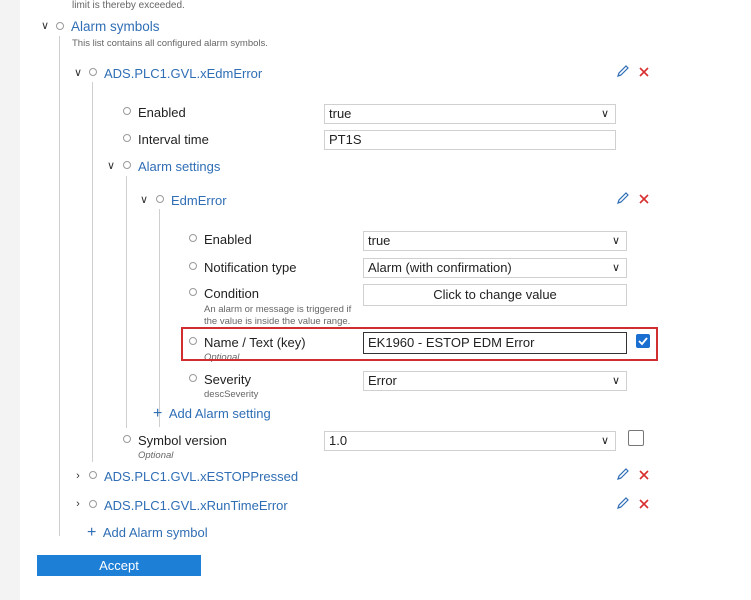 This screenshot has width=751, height=600. What do you see at coordinates (173, 139) in the screenshot?
I see `interval-time-label: Interval time` at bounding box center [173, 139].